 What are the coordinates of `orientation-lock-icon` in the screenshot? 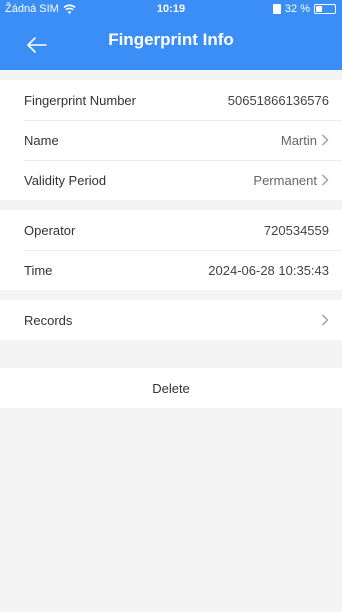 It's located at (276, 9).